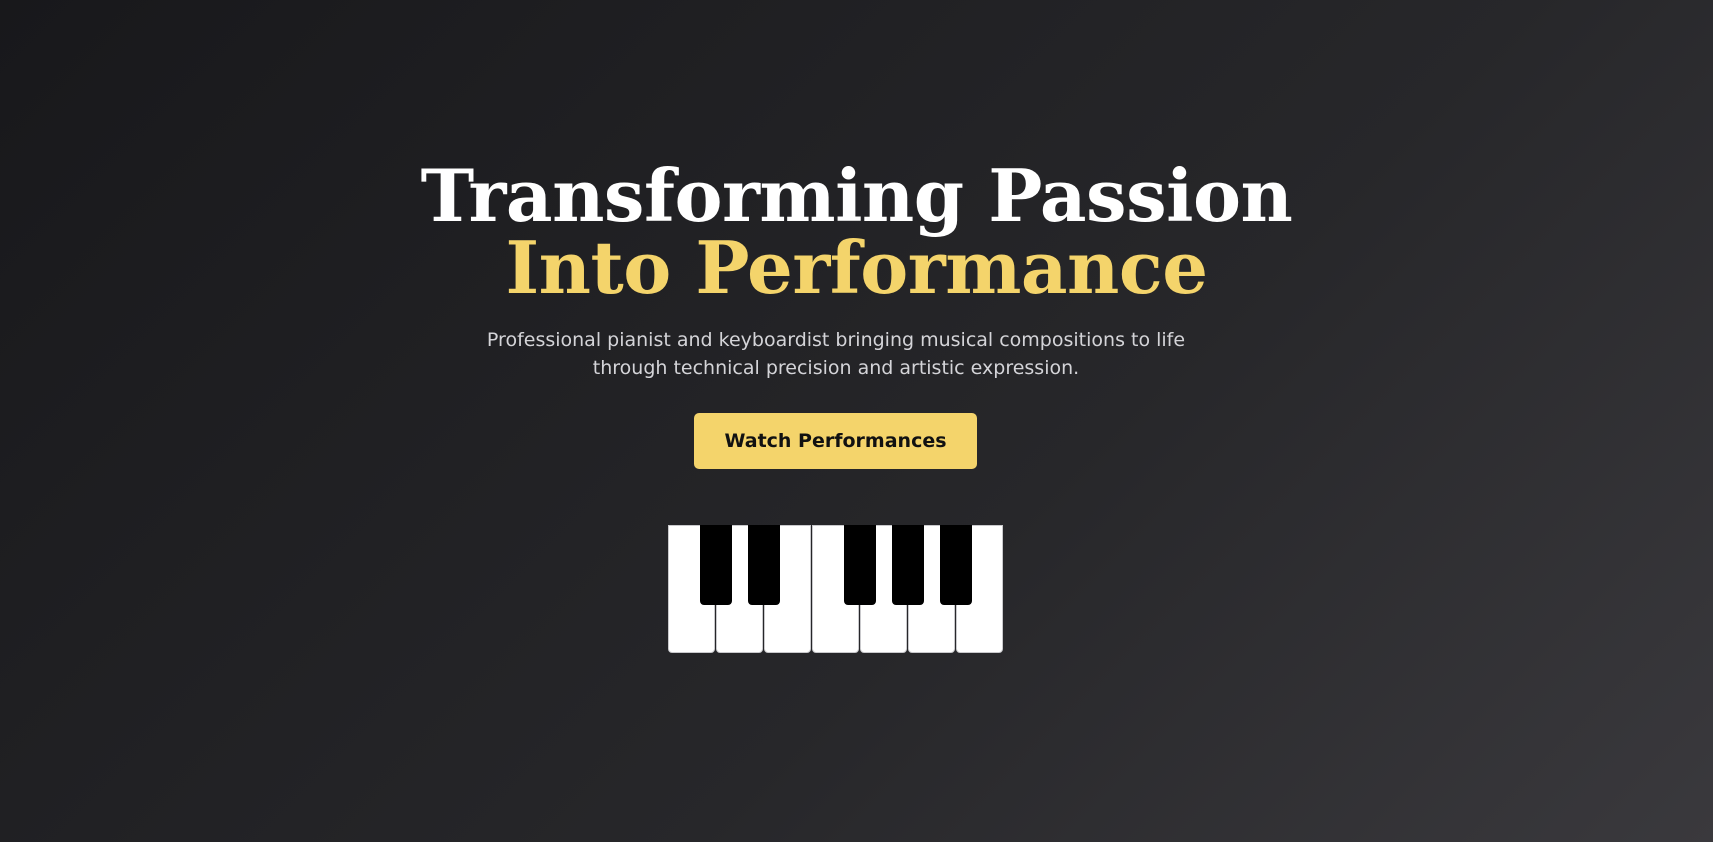  I want to click on watch-performances-button: Watch Performances, so click(835, 441).